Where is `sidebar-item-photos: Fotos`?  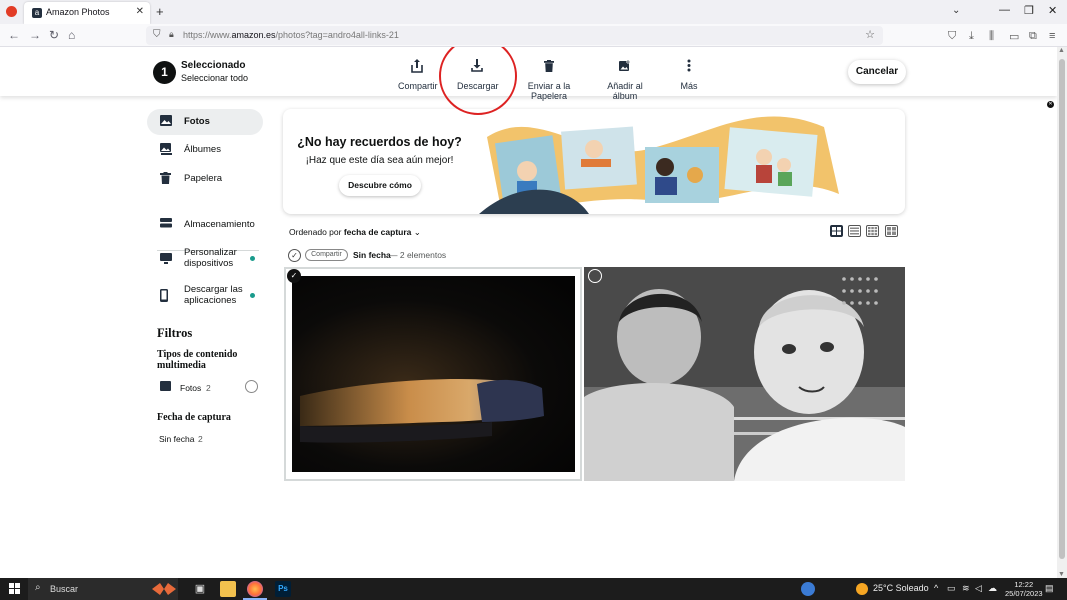
sidebar-item-photos: Fotos is located at coordinates (205, 122).